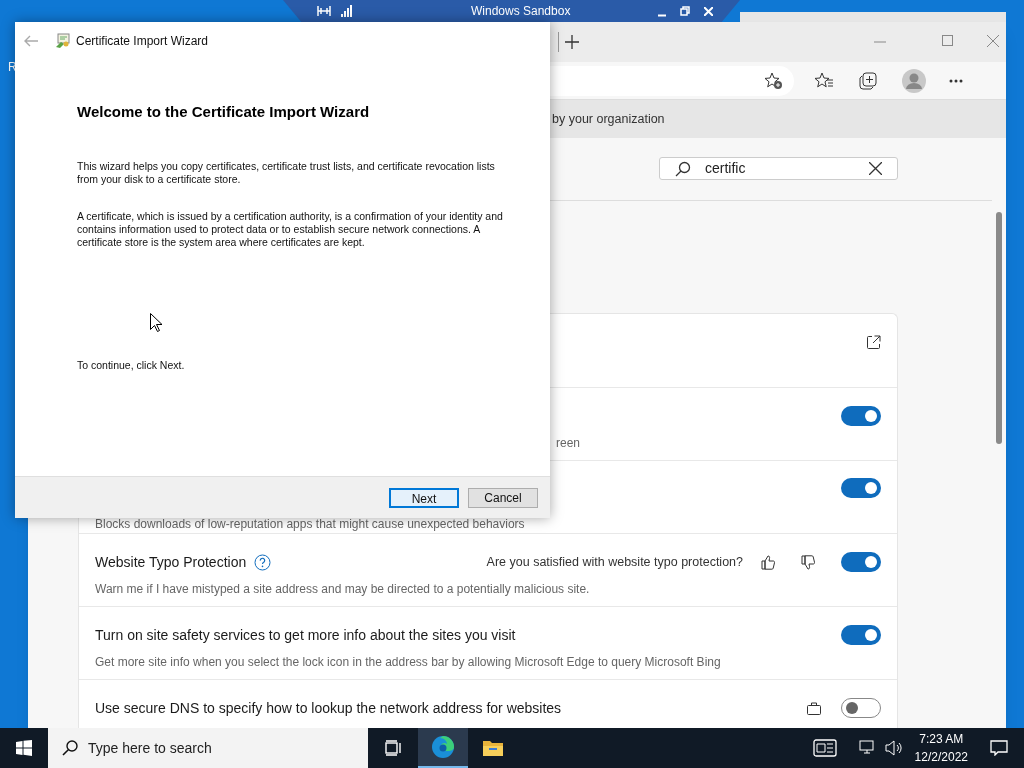 The height and width of the screenshot is (768, 1024). Describe the element at coordinates (868, 80) in the screenshot. I see `collections-icon` at that location.